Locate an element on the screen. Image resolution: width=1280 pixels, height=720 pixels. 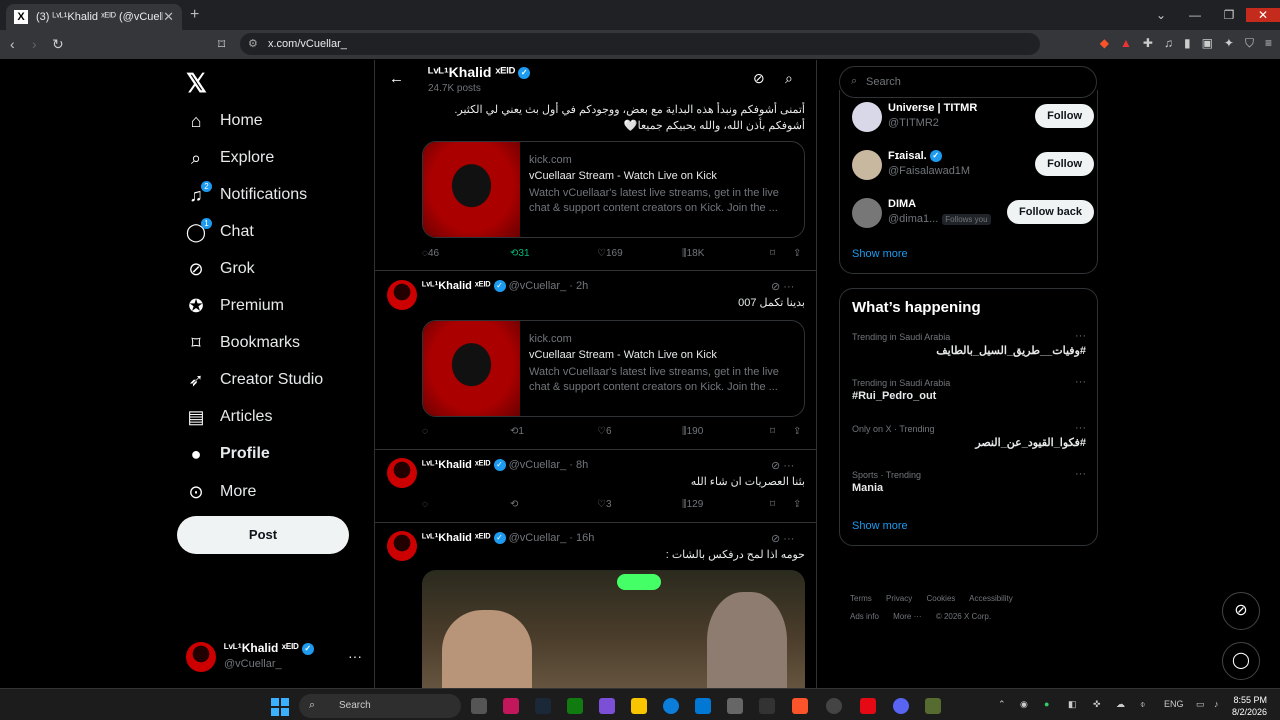
close-window-icon: ✕ is located at coordinates (1263, 15).